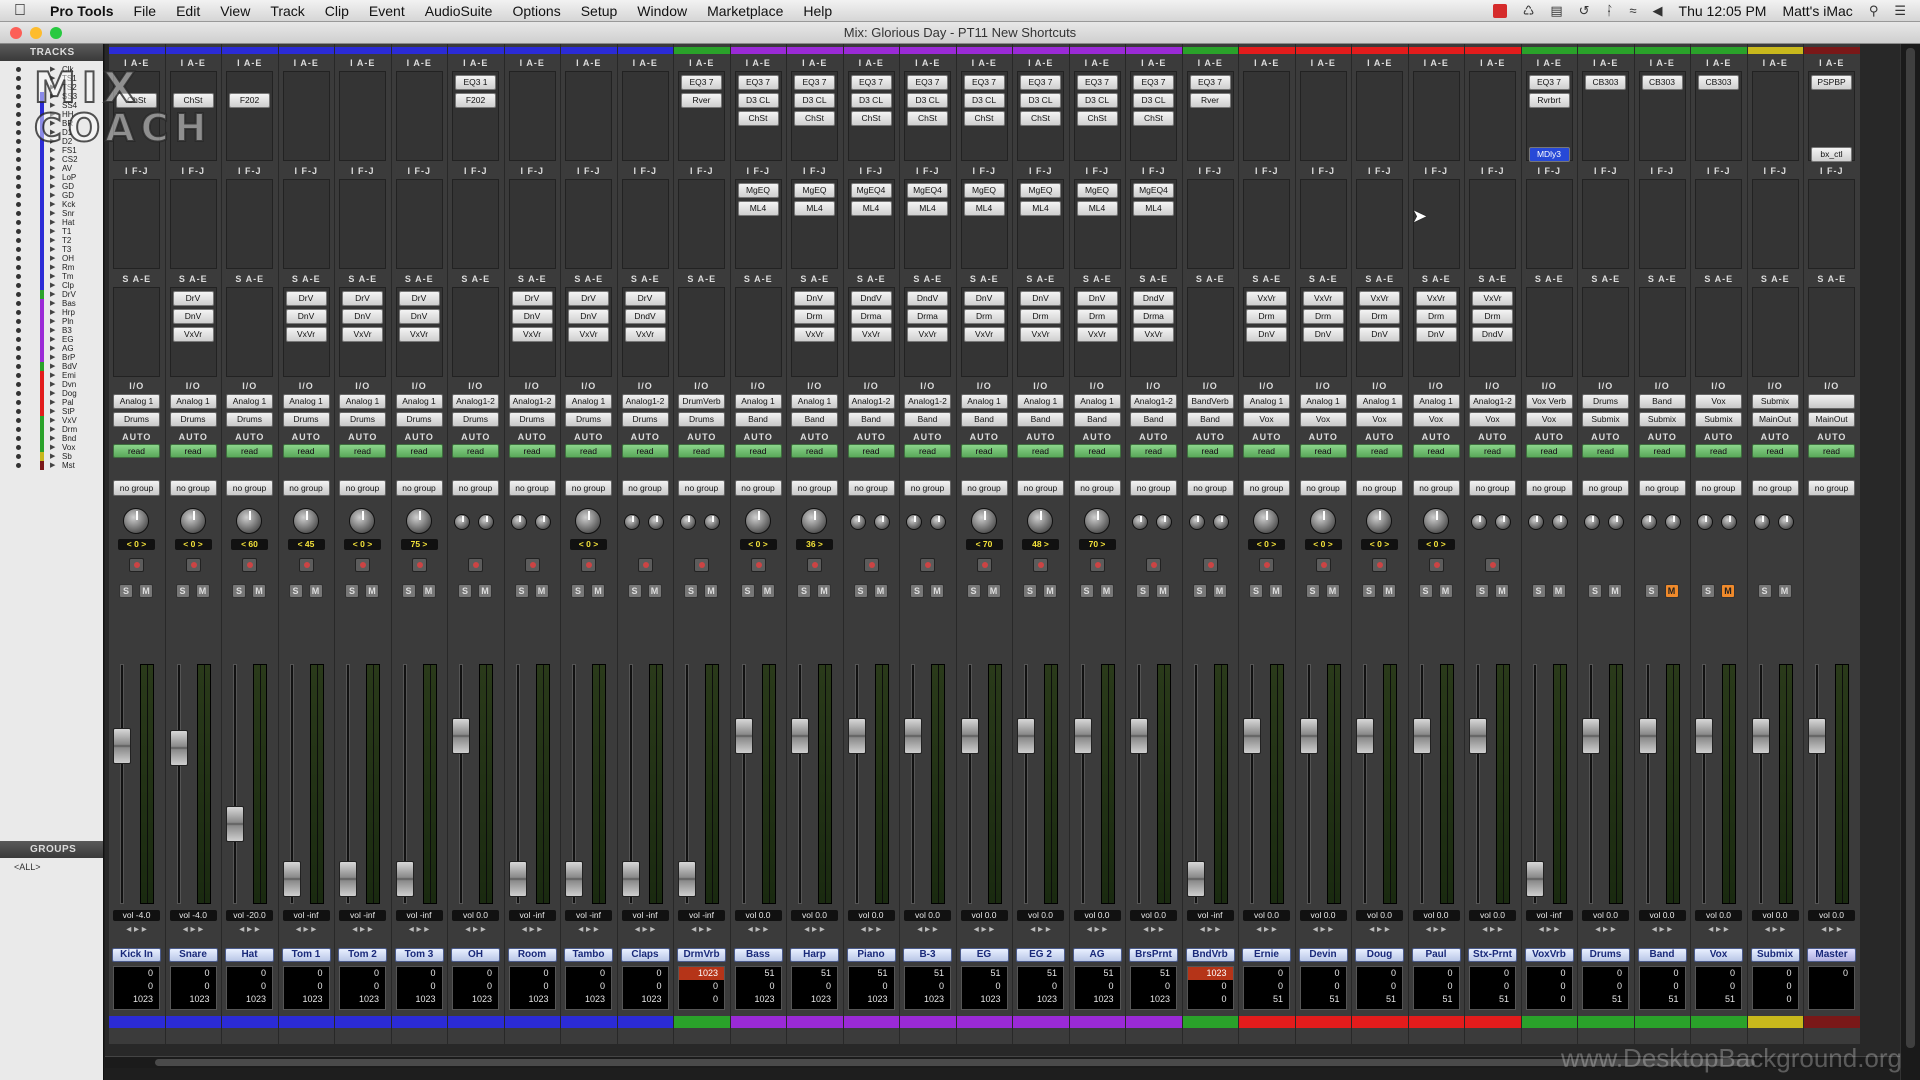  I want to click on track-name-button: Kick In, so click(136, 955).